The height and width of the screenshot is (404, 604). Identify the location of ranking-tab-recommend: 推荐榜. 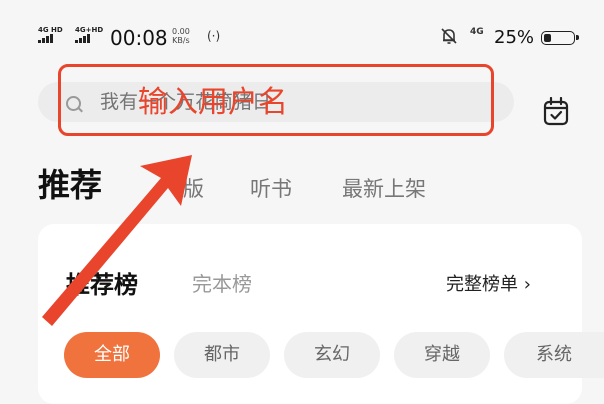
(102, 282).